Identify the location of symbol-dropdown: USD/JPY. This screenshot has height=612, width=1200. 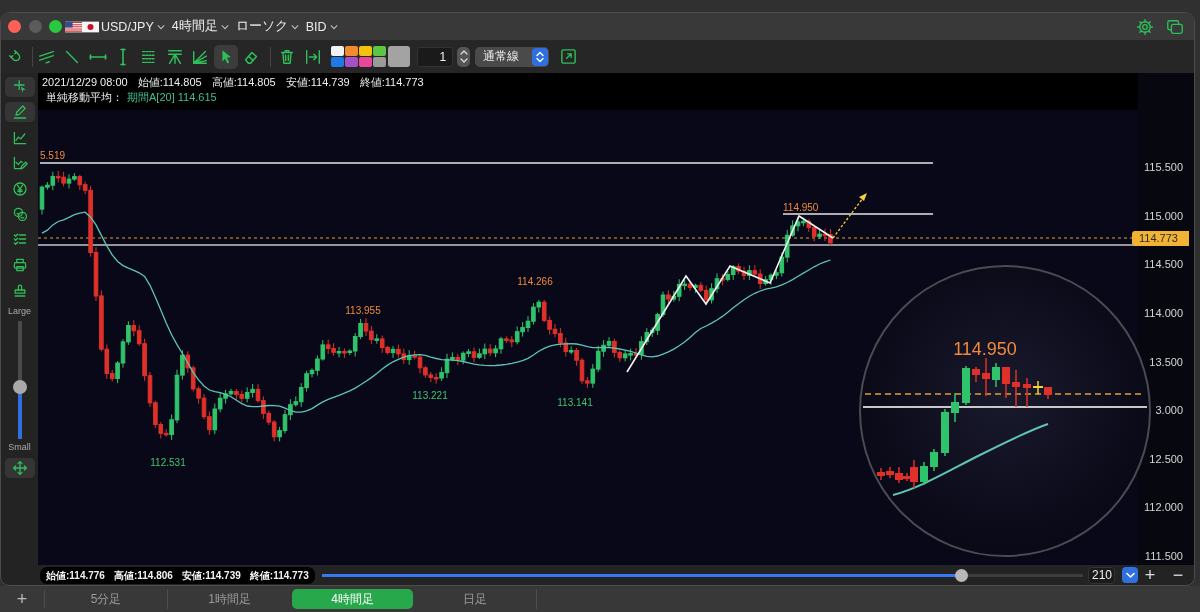
(133, 26).